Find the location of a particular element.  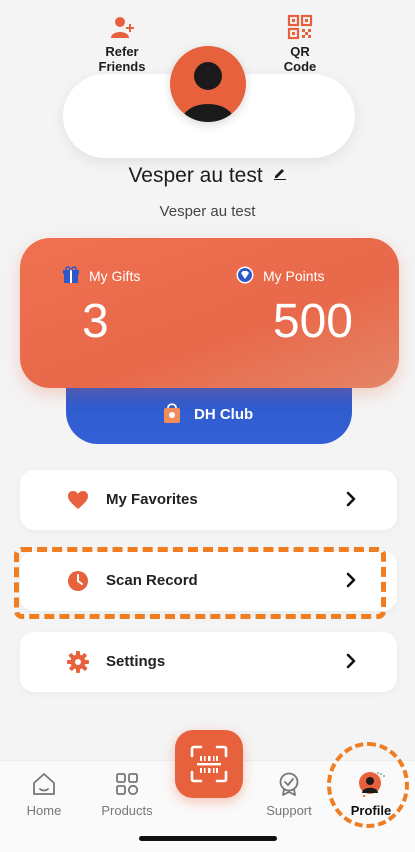

dh-club-label-row: DH Club is located at coordinates (207, 413).